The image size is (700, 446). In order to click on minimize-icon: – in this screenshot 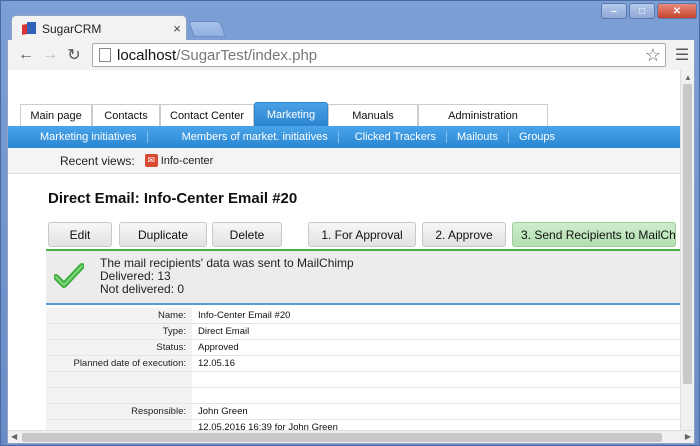, I will do `click(614, 11)`.